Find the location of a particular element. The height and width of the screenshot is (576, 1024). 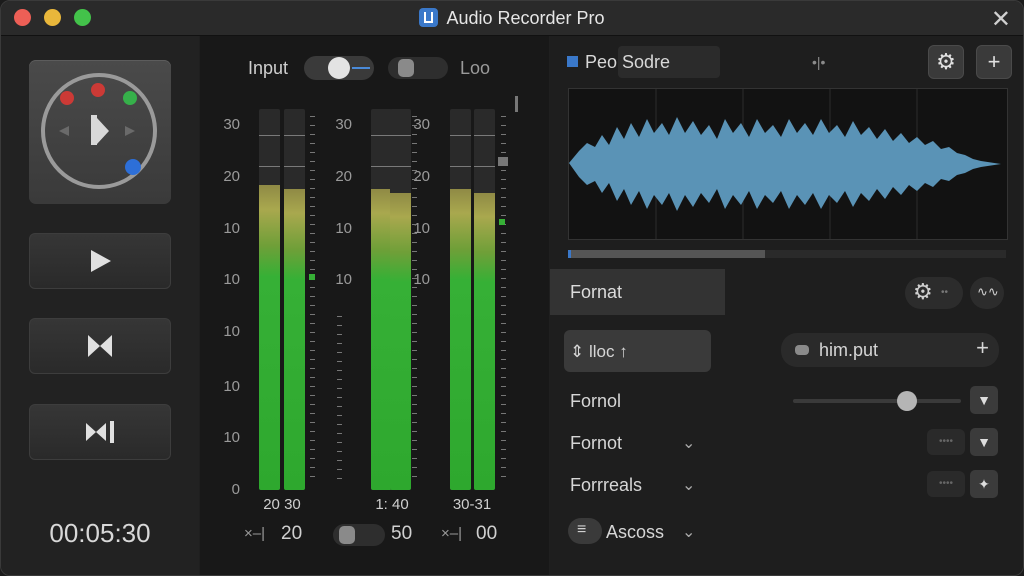

level-slider is located at coordinates (877, 401).